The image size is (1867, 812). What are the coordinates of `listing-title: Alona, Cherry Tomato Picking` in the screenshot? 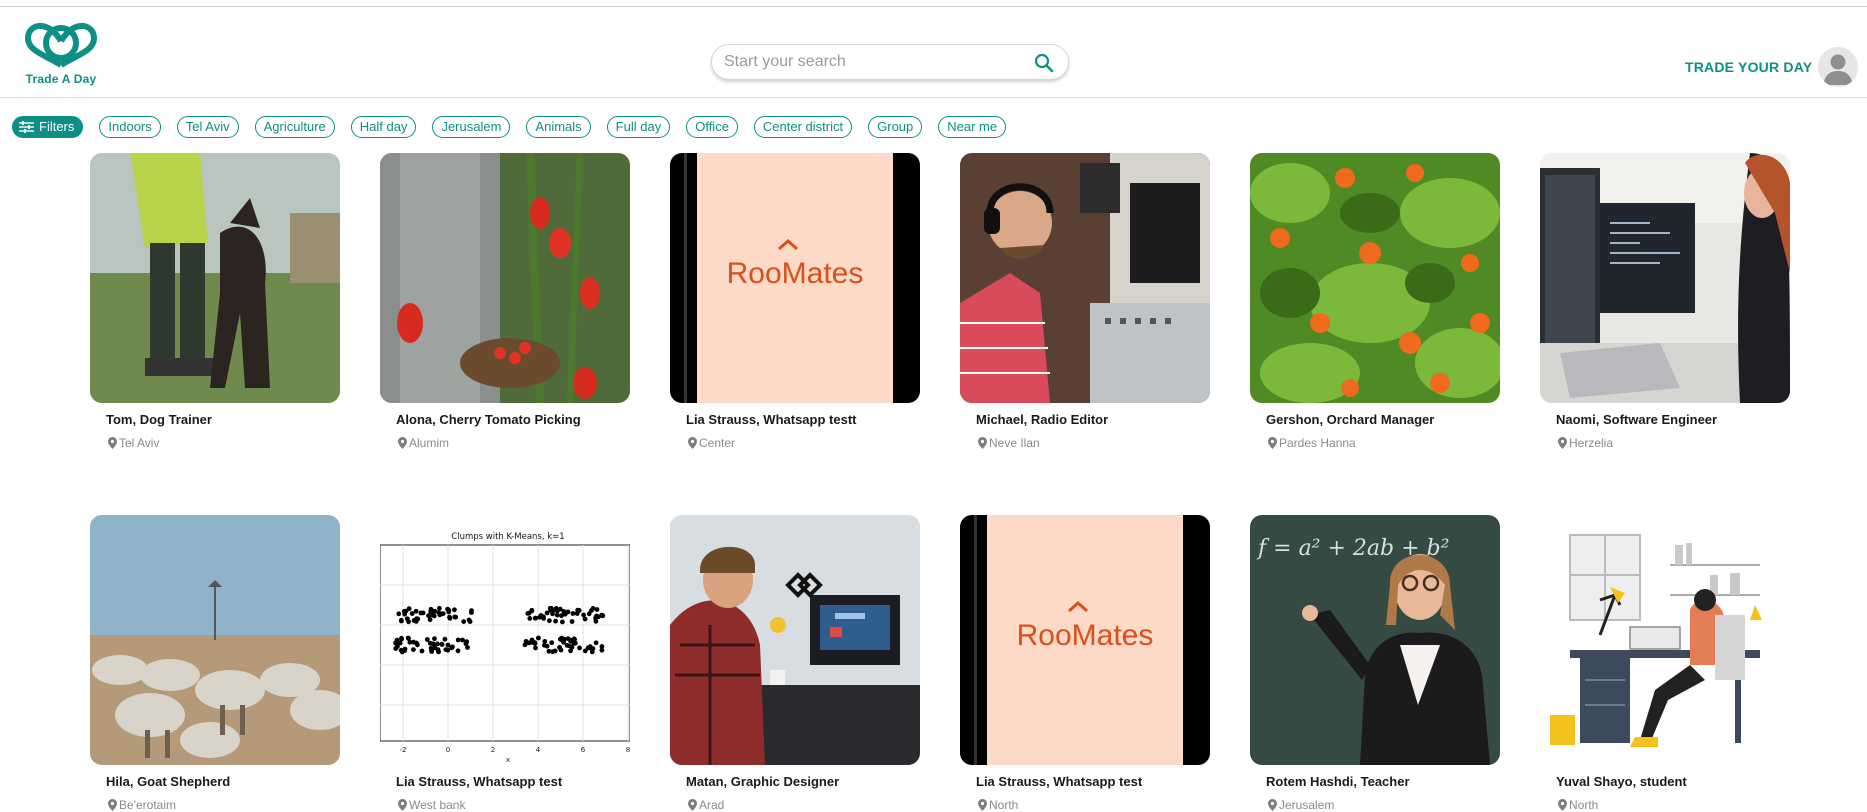 It's located at (488, 419).